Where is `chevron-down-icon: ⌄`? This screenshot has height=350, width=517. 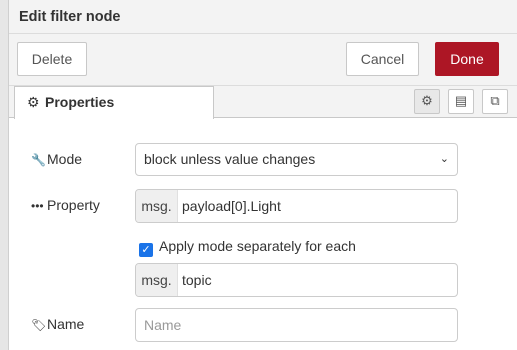 chevron-down-icon: ⌄ is located at coordinates (444, 159).